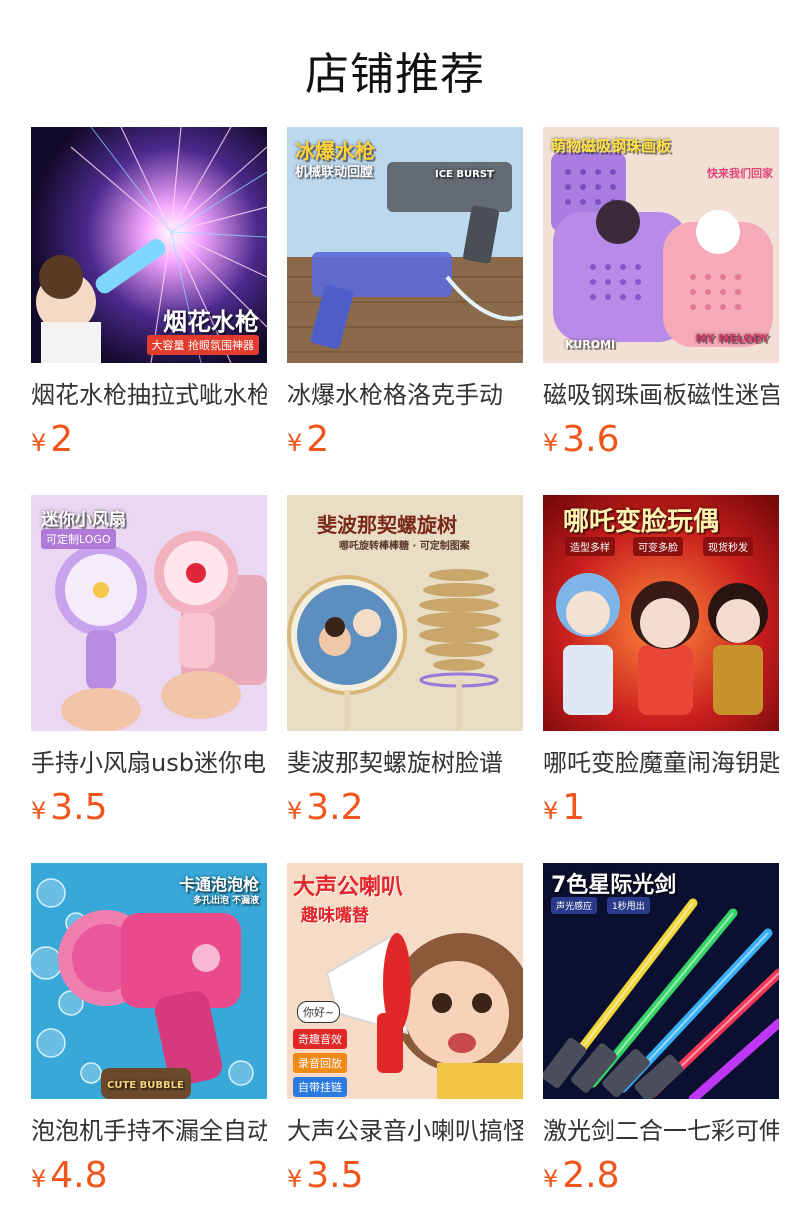  What do you see at coordinates (387, 525) in the screenshot?
I see `image-badge: 斐波那契螺旋树` at bounding box center [387, 525].